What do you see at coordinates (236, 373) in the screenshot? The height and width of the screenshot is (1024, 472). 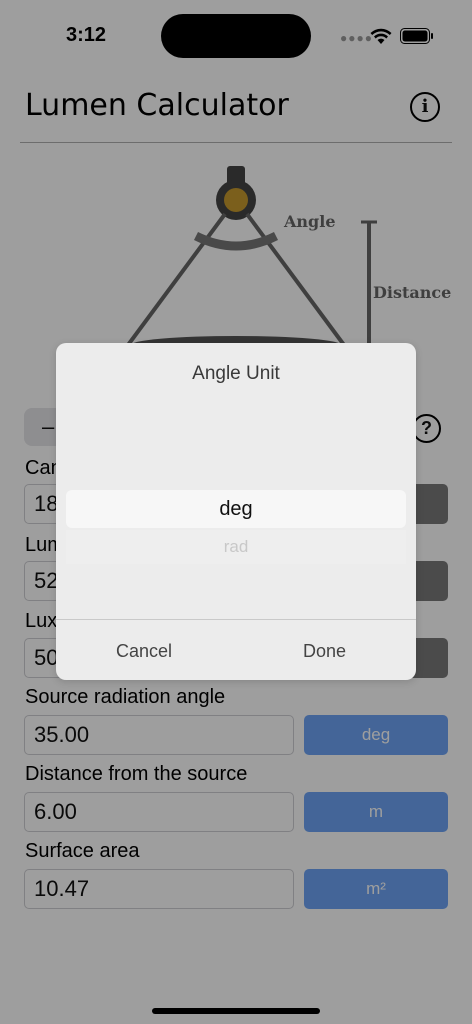 I see `picker-title: Angle Unit` at bounding box center [236, 373].